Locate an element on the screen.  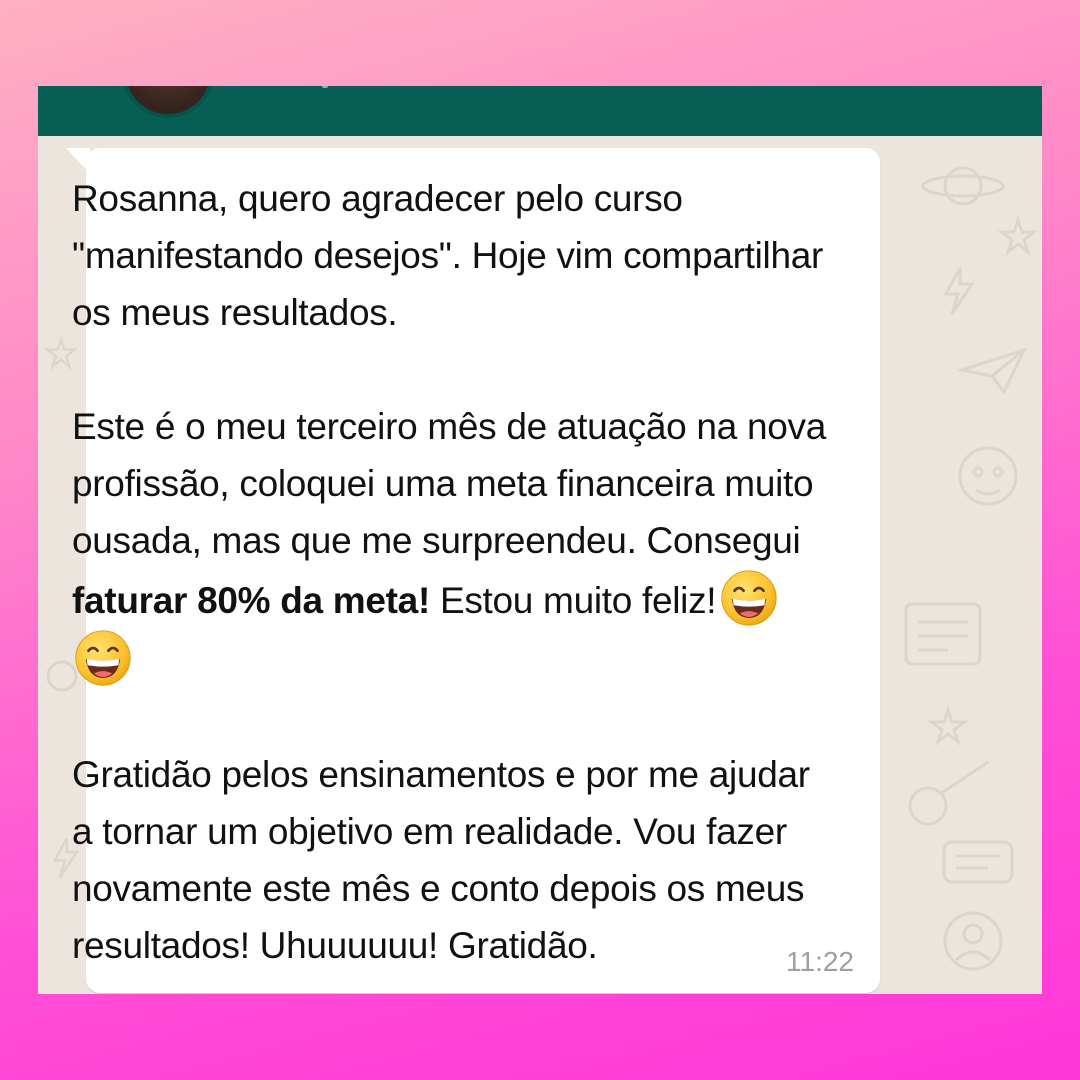
chat-header is located at coordinates (540, 111).